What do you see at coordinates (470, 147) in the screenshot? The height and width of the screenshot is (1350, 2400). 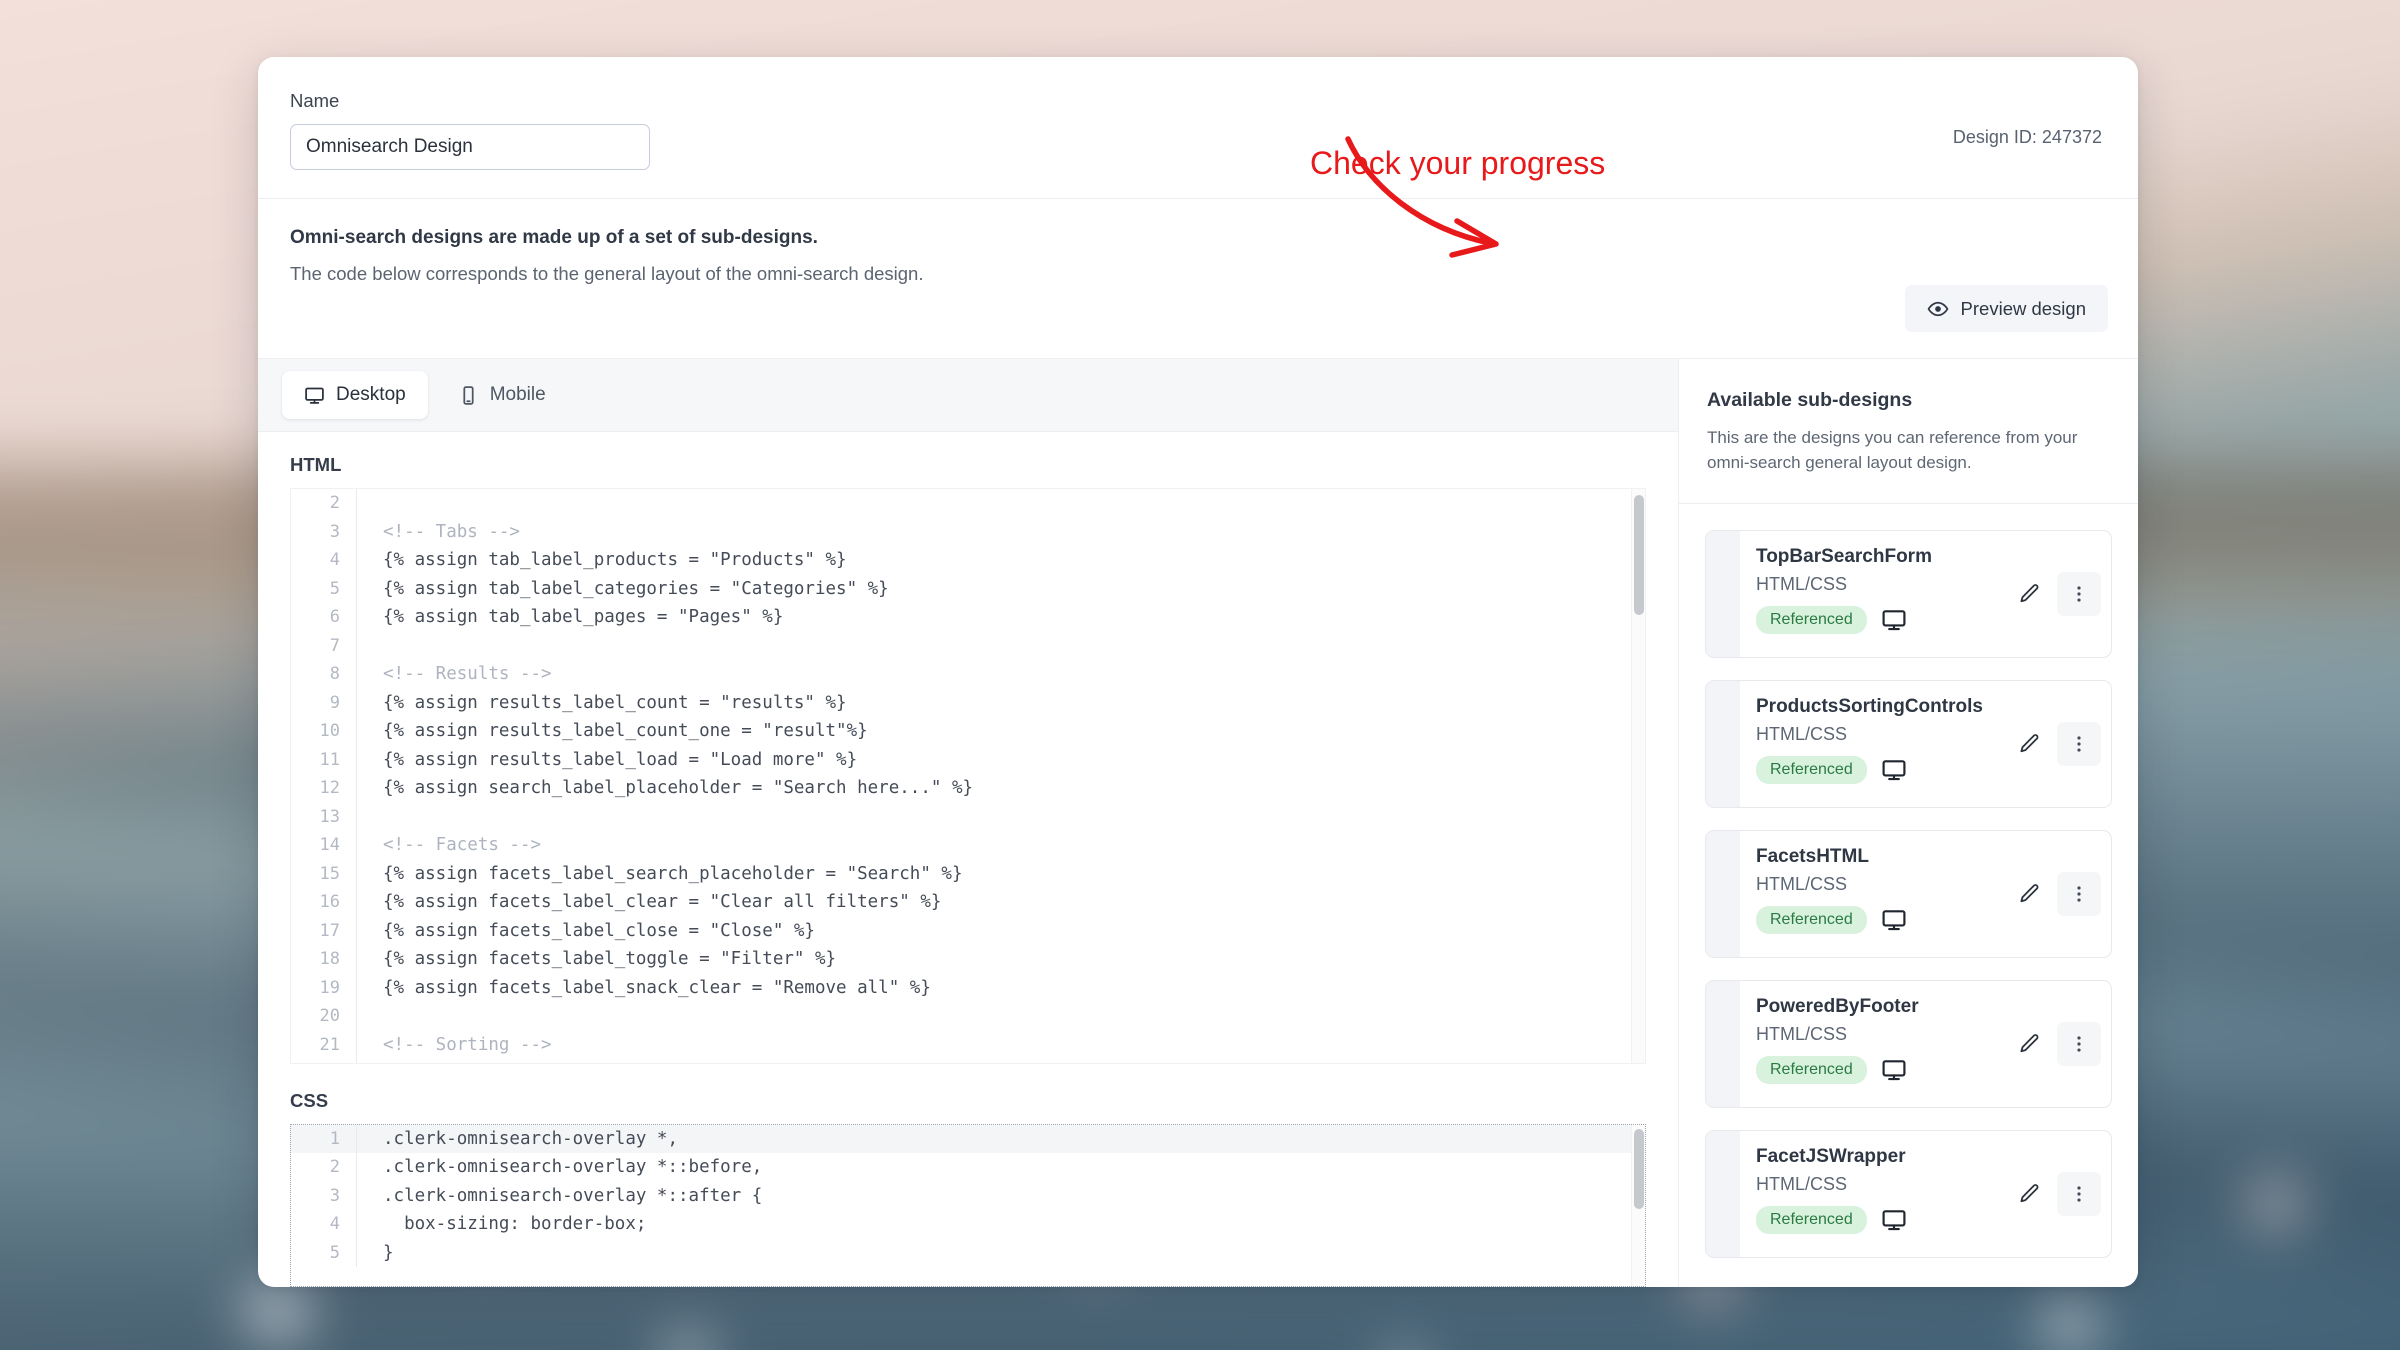 I see `design-name-input` at bounding box center [470, 147].